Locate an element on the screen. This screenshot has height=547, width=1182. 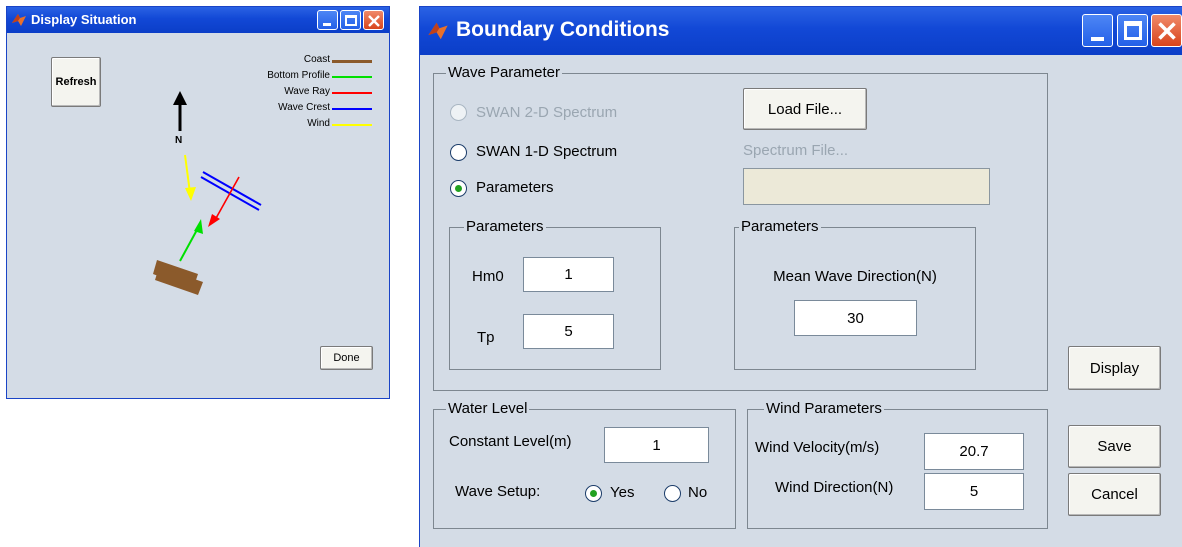
radio-swan-1d-label: SWAN 1-D Spectrum is located at coordinates (547, 151).